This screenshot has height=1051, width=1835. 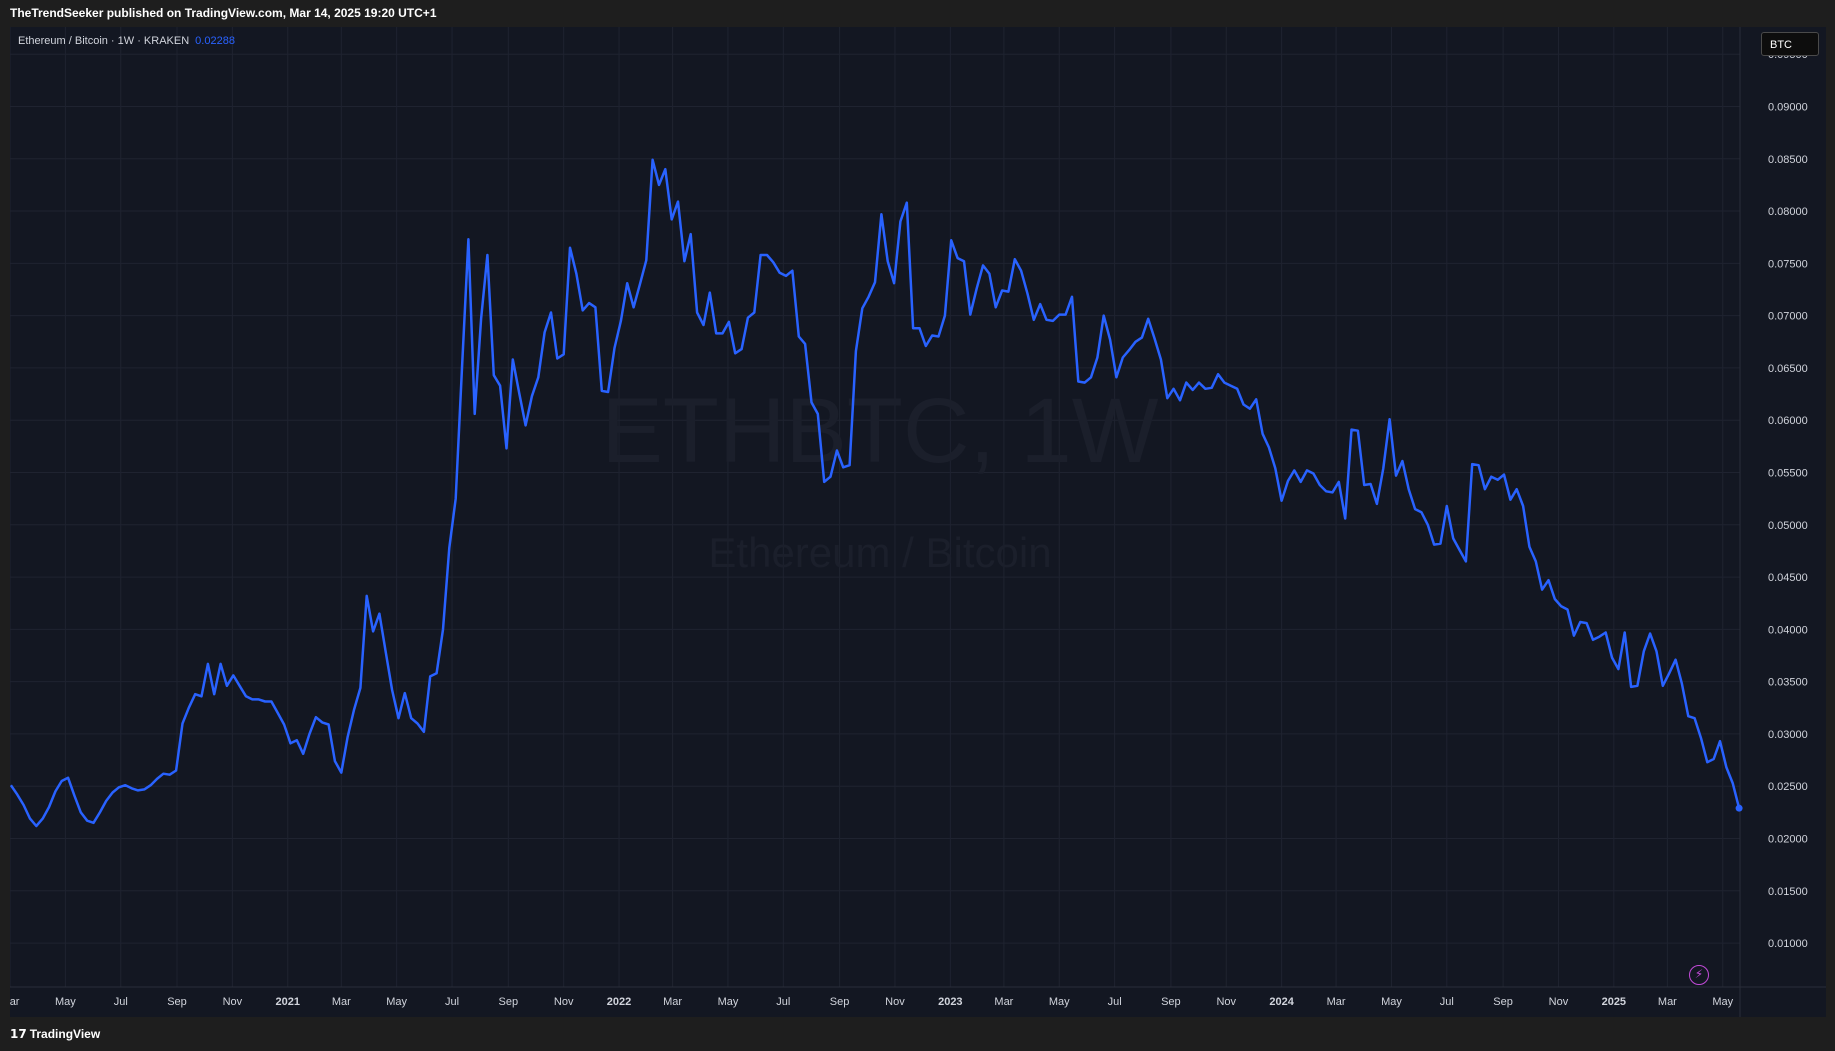 I want to click on x-tick-label: 2021, so click(x=288, y=1002).